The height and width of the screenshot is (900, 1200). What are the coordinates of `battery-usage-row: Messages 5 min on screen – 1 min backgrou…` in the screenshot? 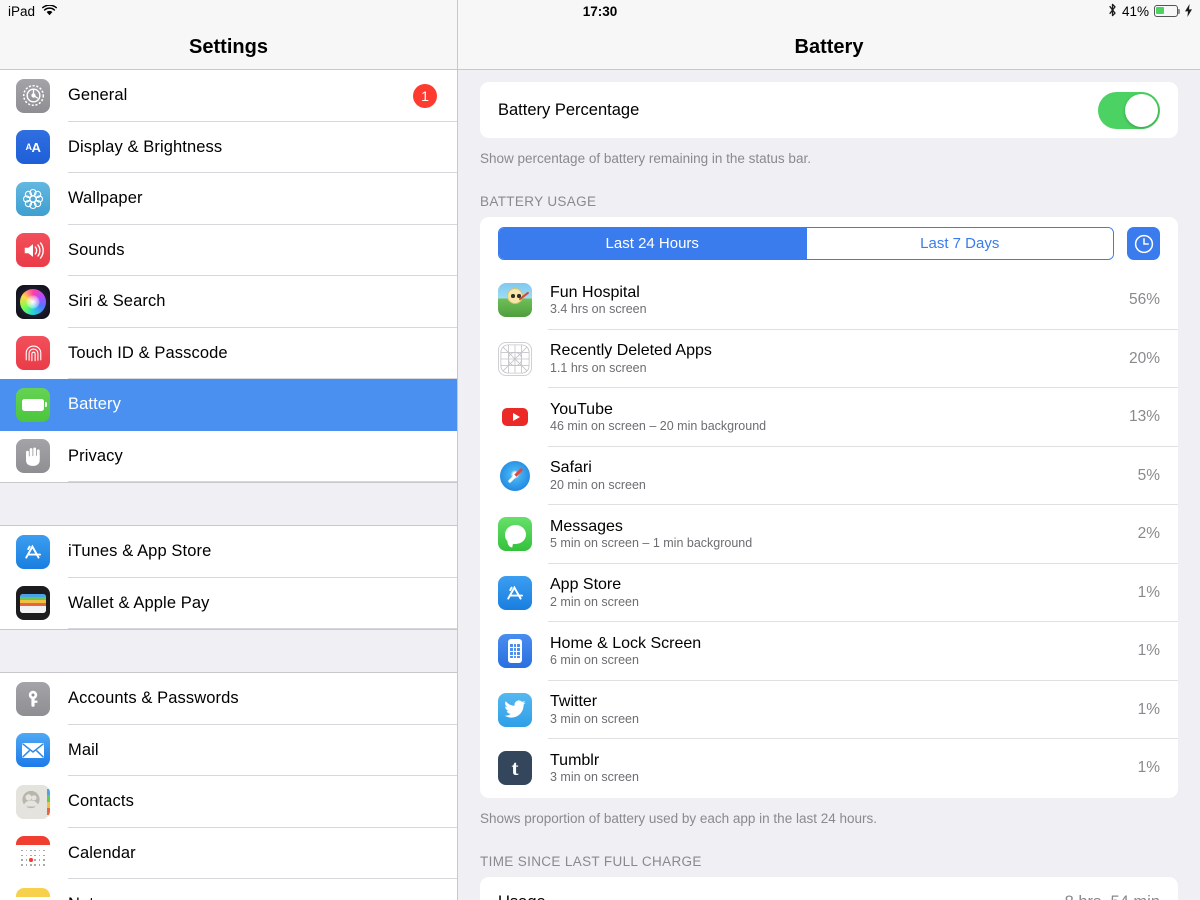 It's located at (829, 534).